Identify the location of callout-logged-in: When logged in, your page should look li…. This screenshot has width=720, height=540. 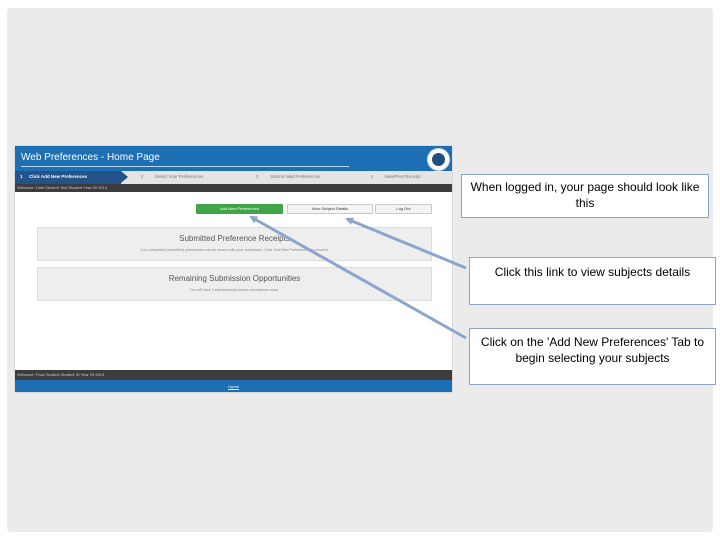
(585, 196).